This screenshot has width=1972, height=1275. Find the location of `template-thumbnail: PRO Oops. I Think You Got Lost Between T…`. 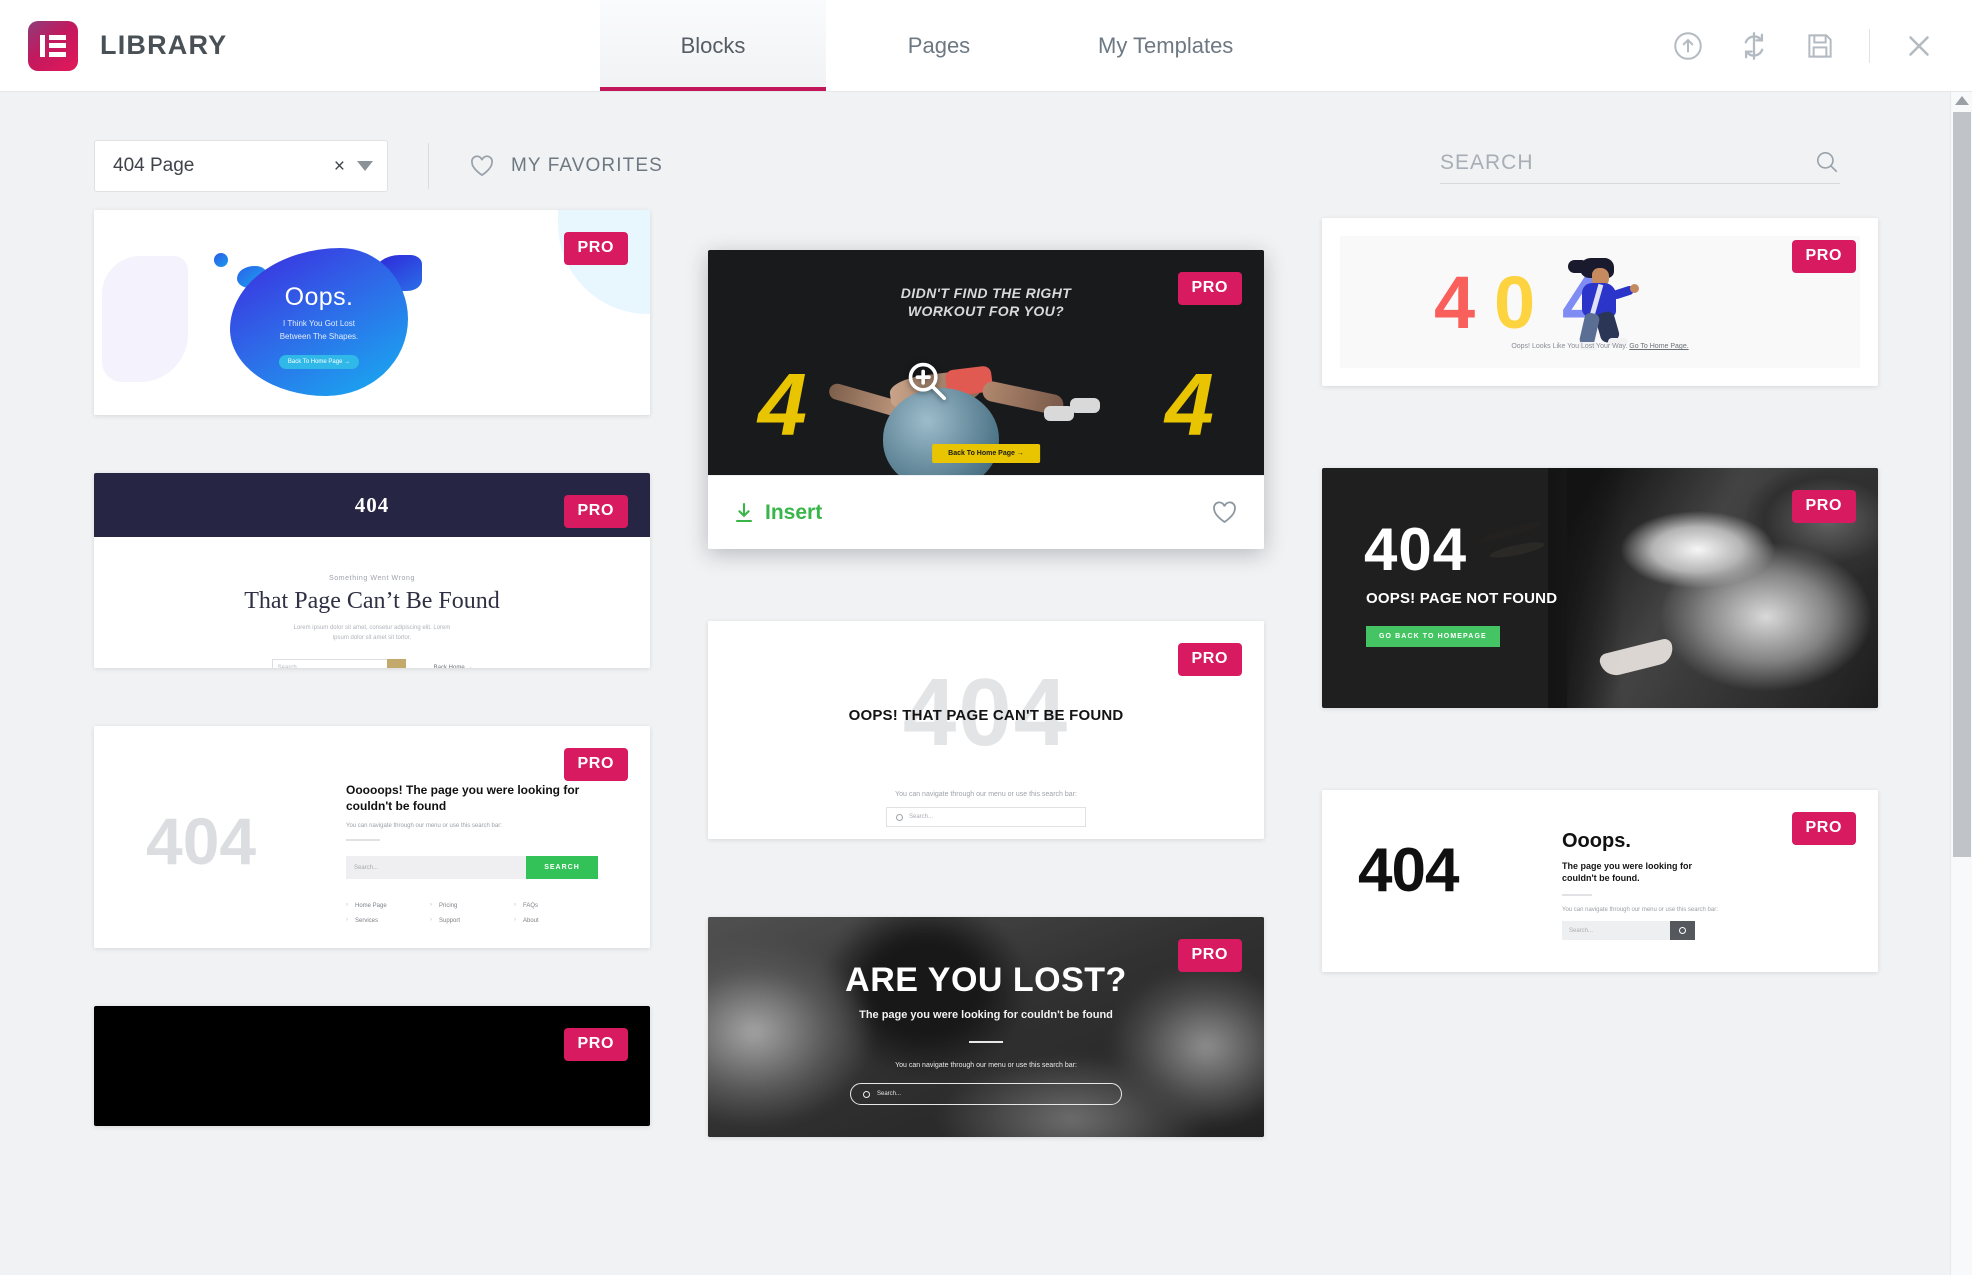

template-thumbnail: PRO Oops. I Think You Got Lost Between T… is located at coordinates (372, 312).